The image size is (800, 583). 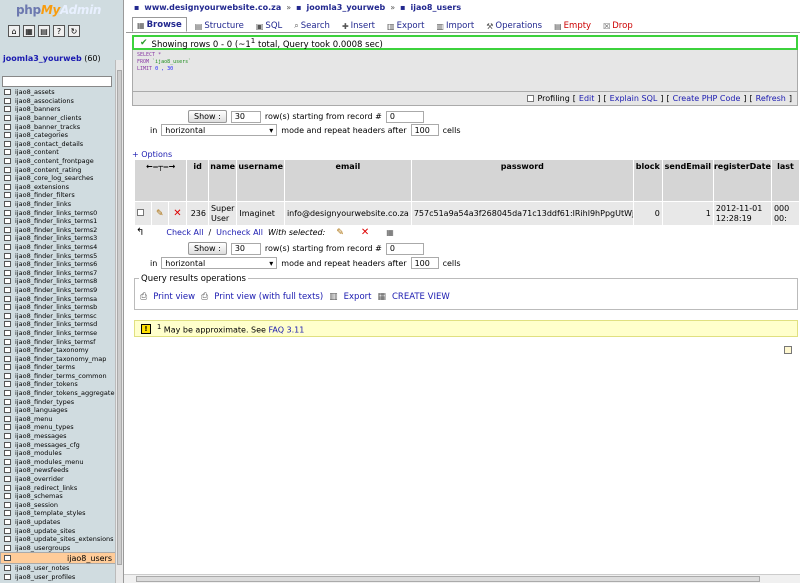 I want to click on table-list-item: ijao8_template_styles, so click(x=61, y=513).